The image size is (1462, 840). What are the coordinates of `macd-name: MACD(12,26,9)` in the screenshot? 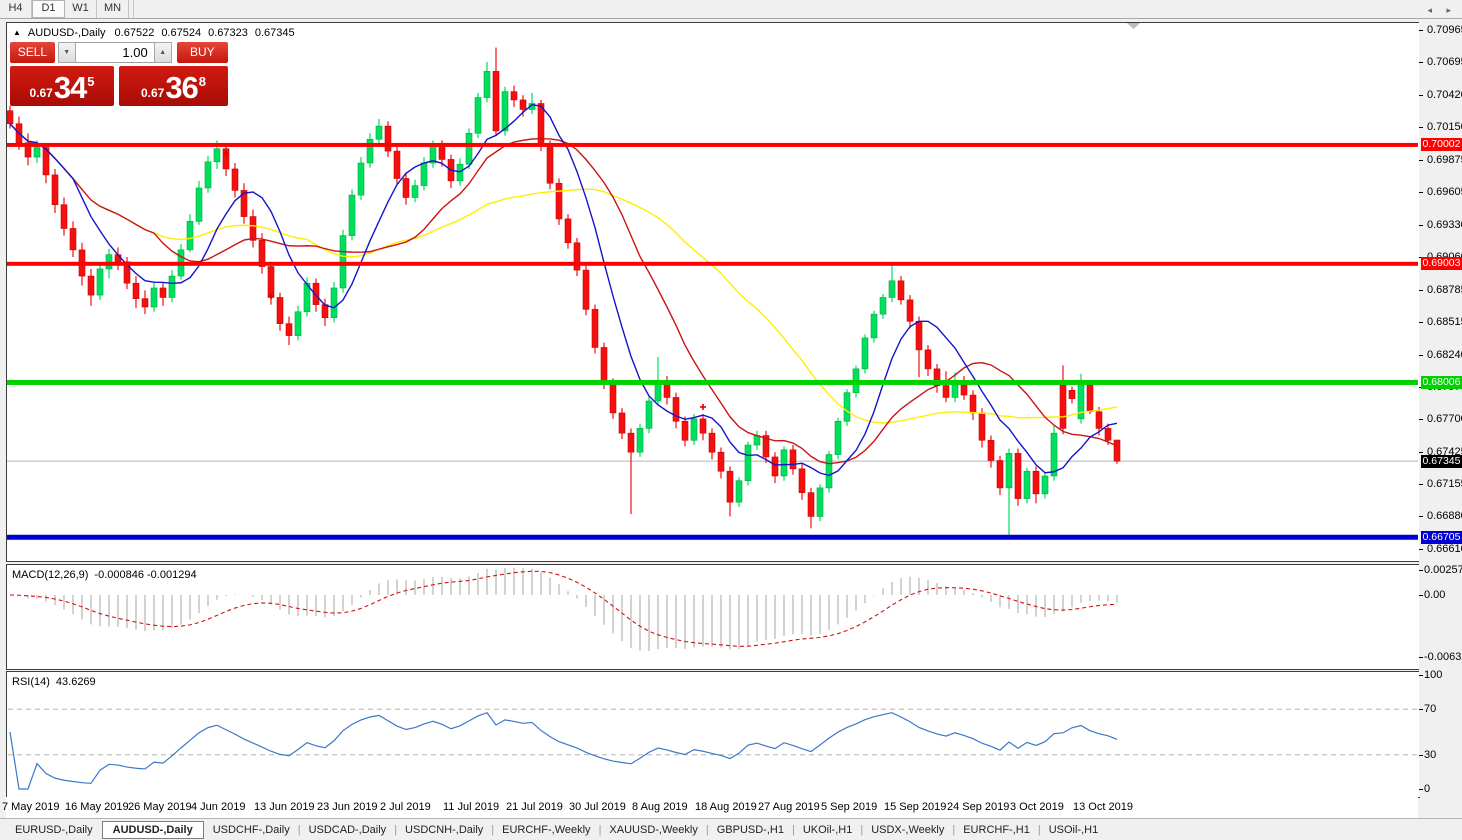 It's located at (50, 575).